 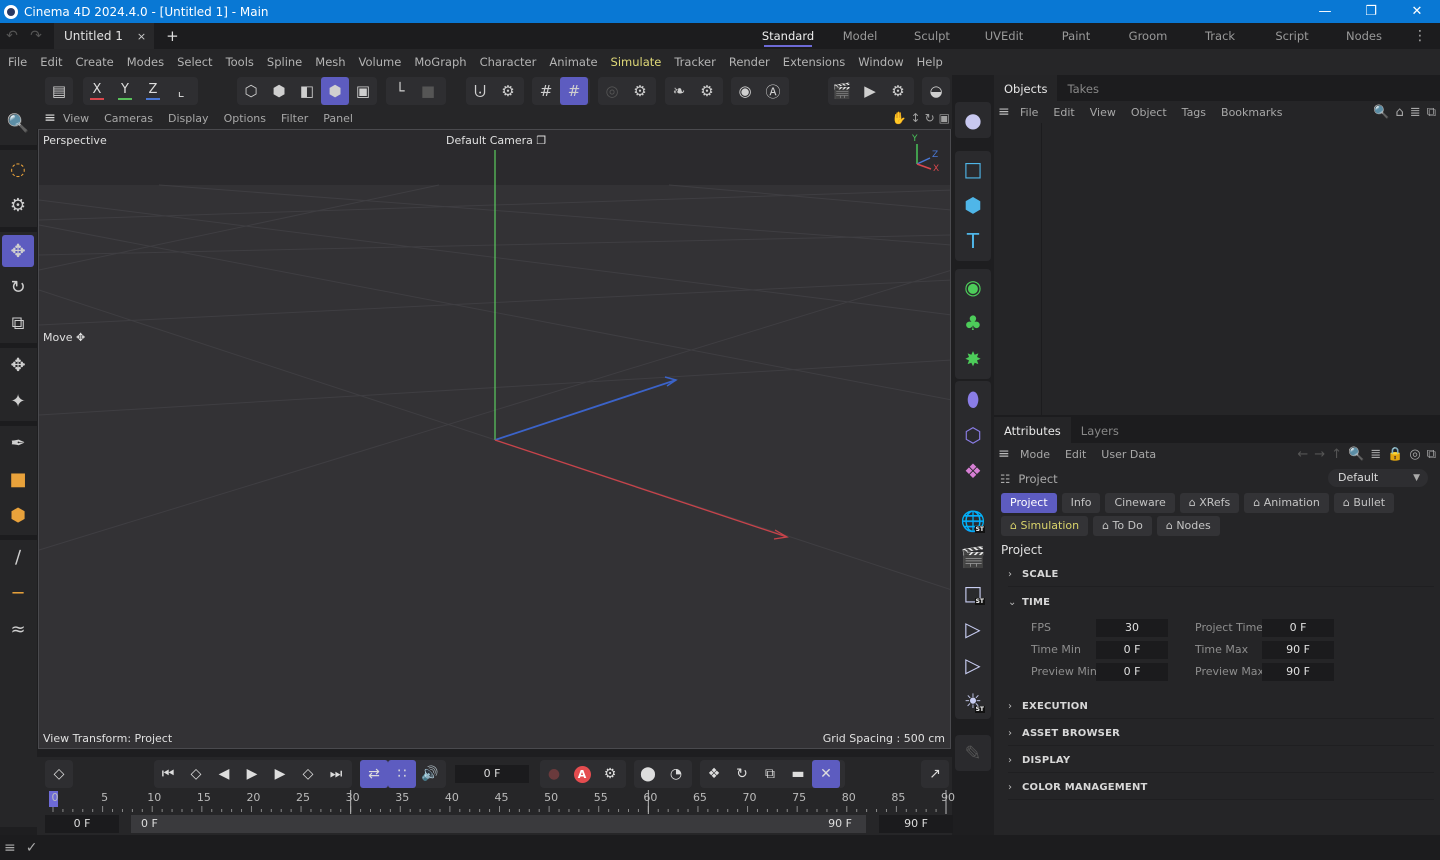 I want to click on sound-icon: 🔊, so click(x=430, y=774).